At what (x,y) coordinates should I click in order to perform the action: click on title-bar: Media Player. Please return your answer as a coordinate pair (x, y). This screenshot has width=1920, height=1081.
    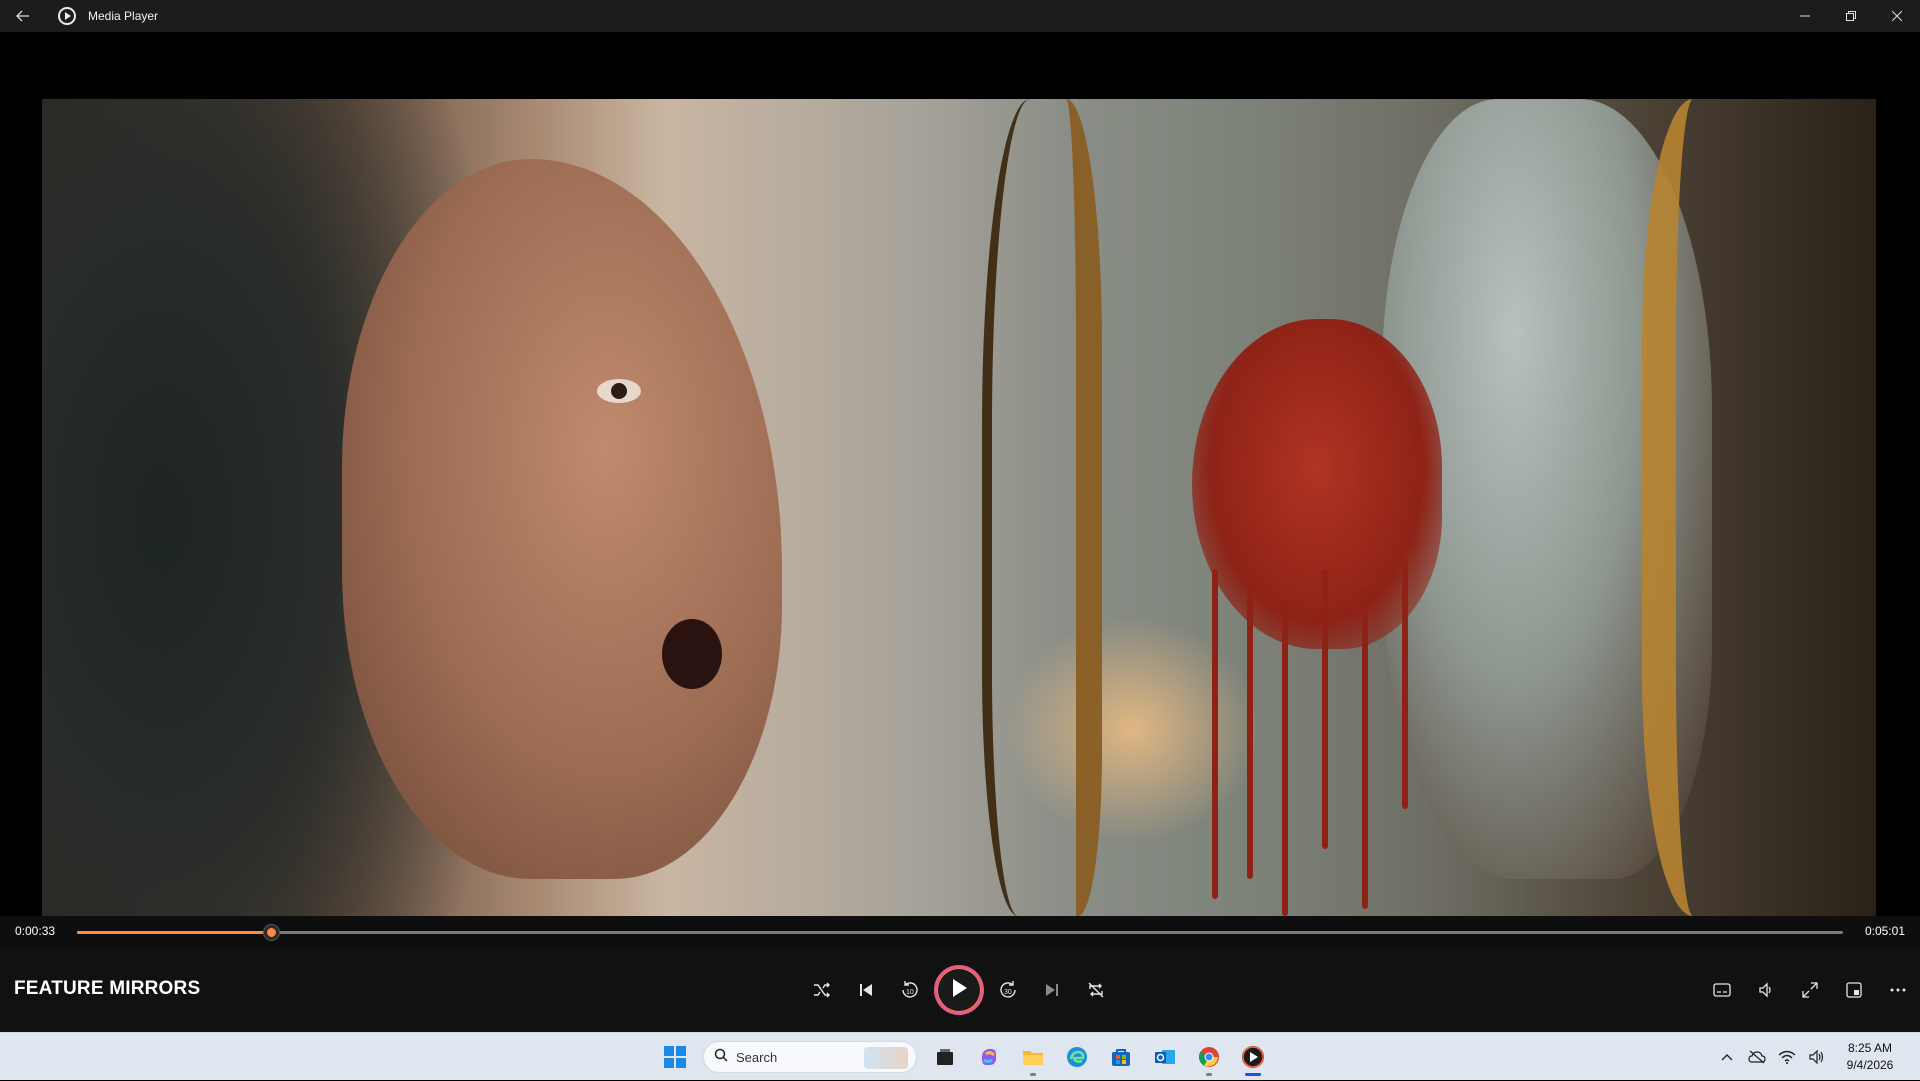
    Looking at the image, I should click on (960, 16).